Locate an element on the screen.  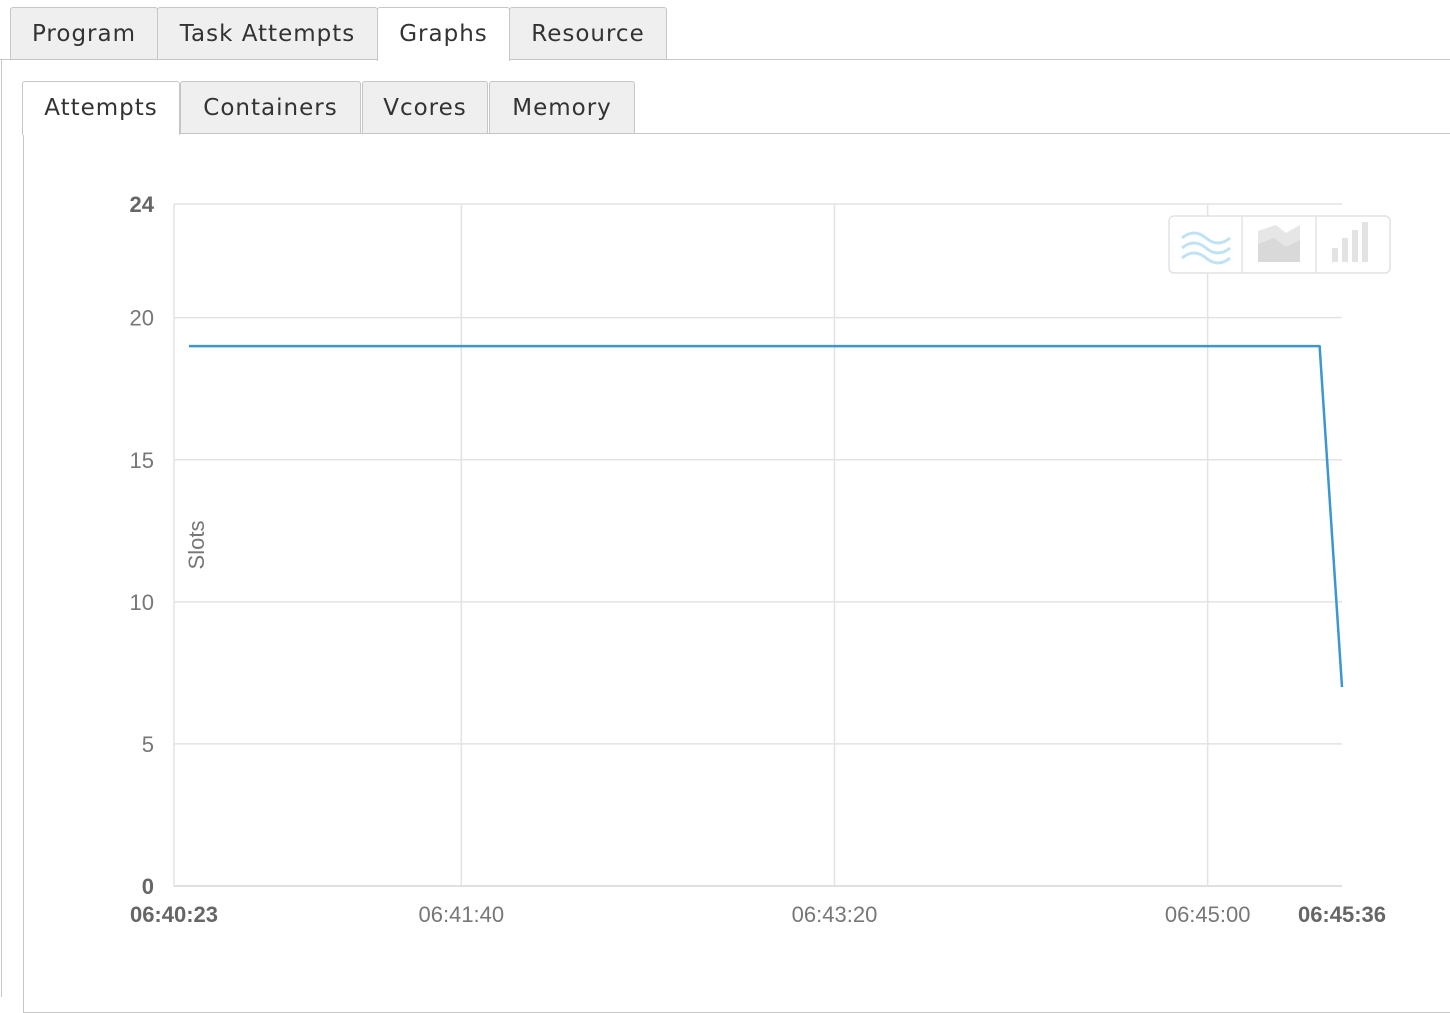
y-tick-label: 20 is located at coordinates (142, 318).